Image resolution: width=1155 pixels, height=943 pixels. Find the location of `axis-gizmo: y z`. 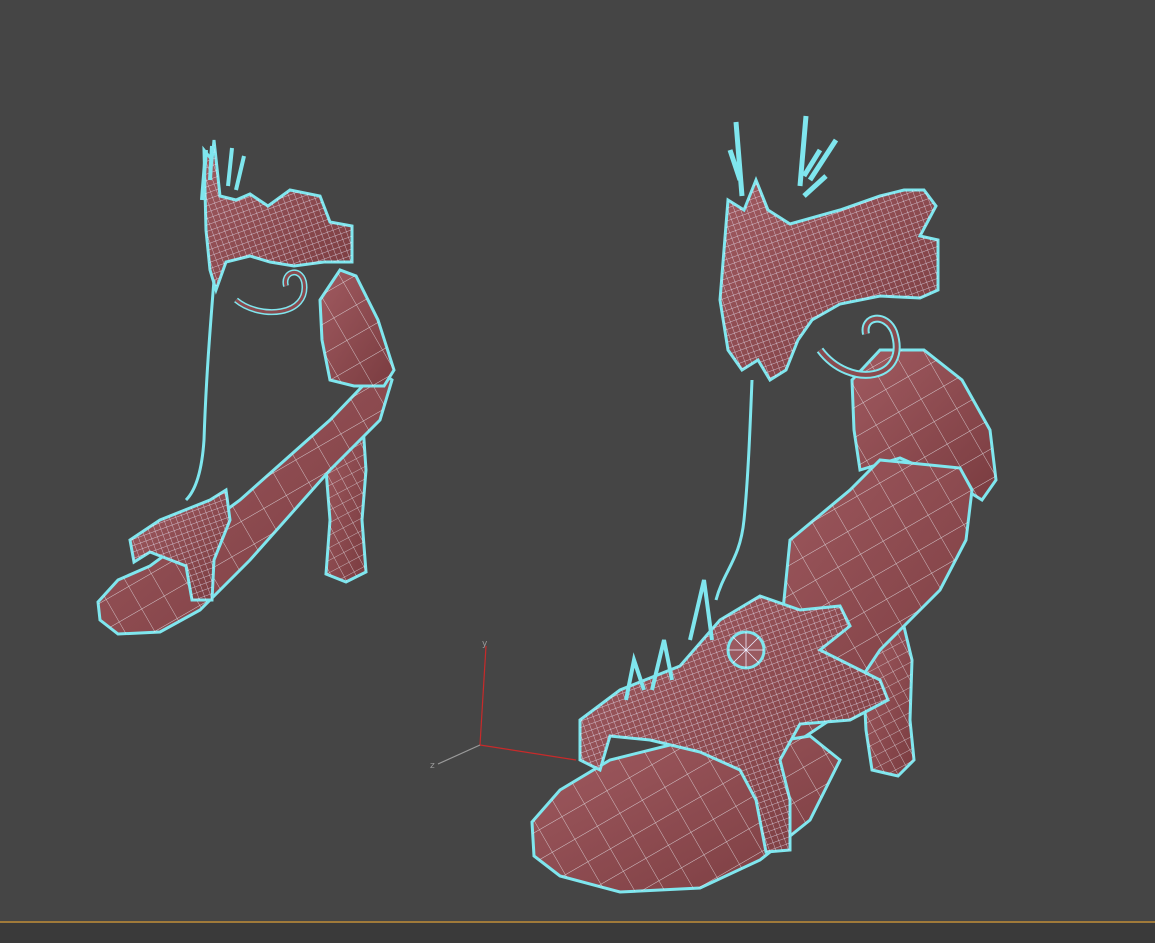

axis-gizmo: y z is located at coordinates (503, 705).